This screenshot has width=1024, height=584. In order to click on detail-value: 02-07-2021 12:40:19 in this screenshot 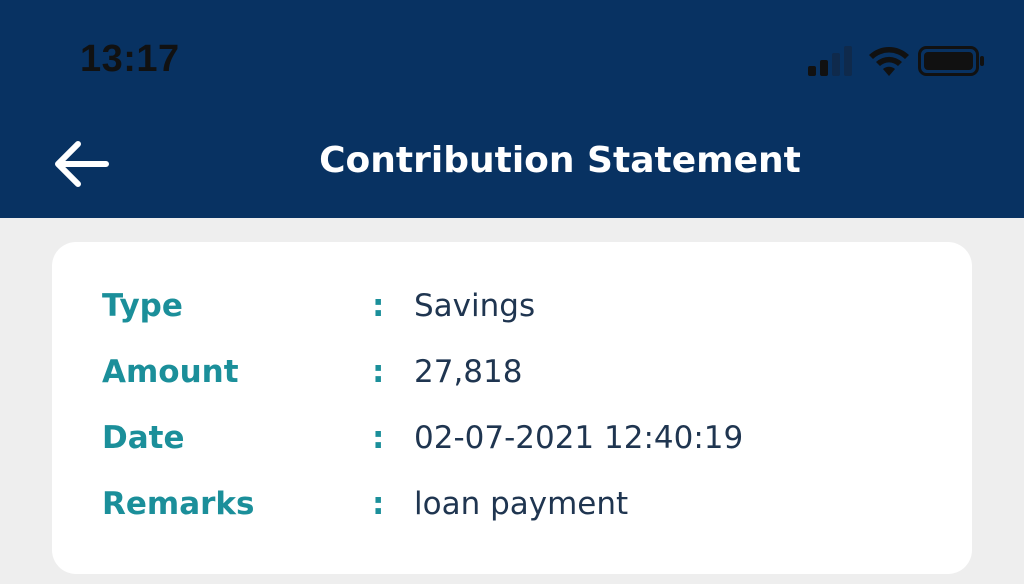, I will do `click(579, 438)`.